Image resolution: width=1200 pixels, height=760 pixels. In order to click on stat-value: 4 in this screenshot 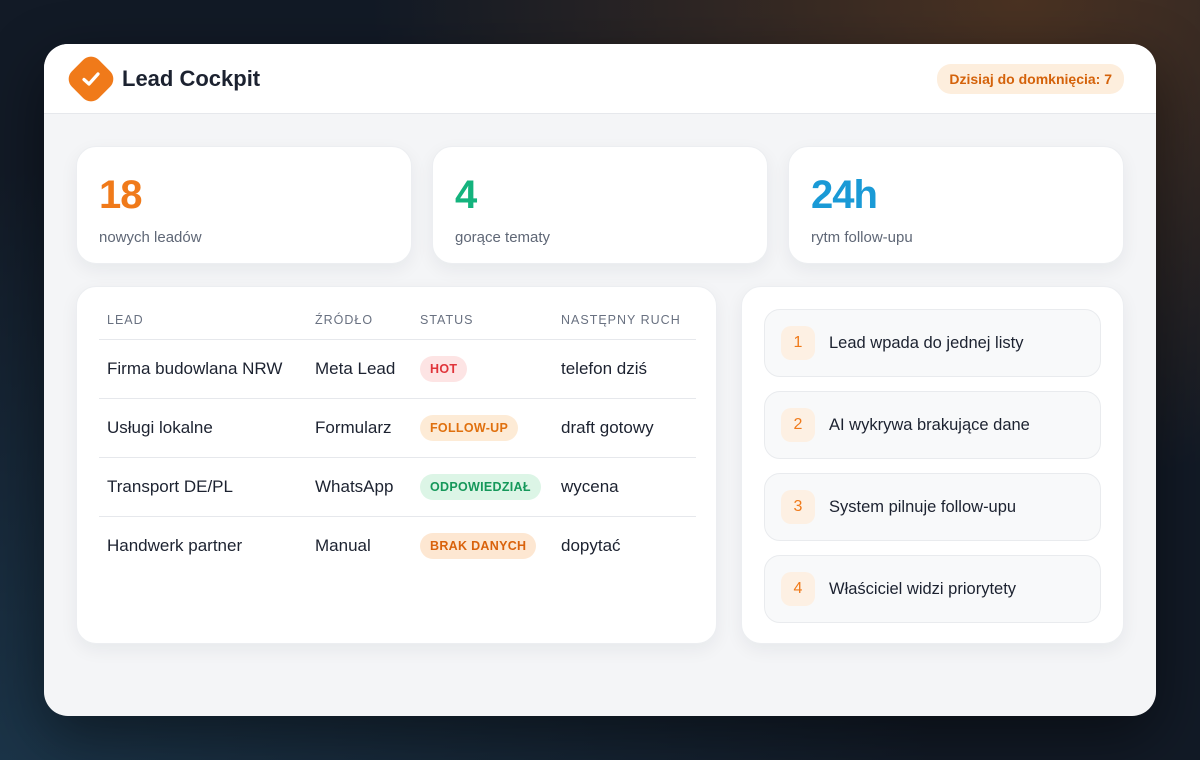, I will do `click(466, 195)`.